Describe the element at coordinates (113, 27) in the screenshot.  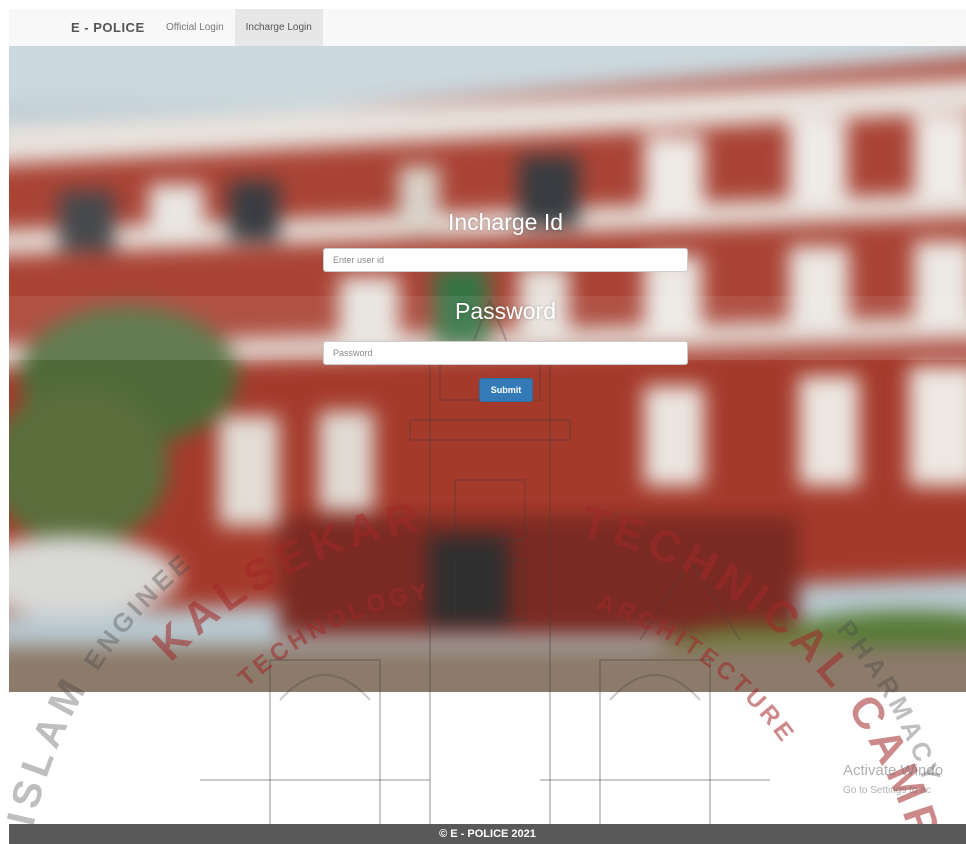
I see `brand-logo: E - POLICE` at that location.